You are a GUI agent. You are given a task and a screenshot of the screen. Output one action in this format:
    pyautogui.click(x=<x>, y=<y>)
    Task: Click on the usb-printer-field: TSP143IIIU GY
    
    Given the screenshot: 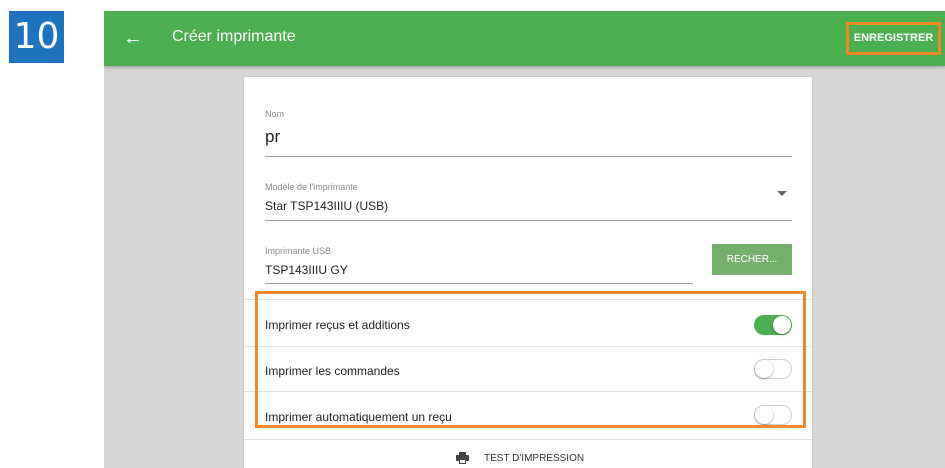 What is the action you would take?
    pyautogui.click(x=306, y=270)
    